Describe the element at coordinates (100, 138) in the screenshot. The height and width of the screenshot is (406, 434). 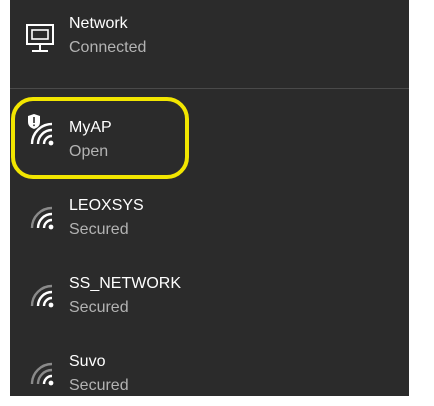
I see `highlight-annotation` at that location.